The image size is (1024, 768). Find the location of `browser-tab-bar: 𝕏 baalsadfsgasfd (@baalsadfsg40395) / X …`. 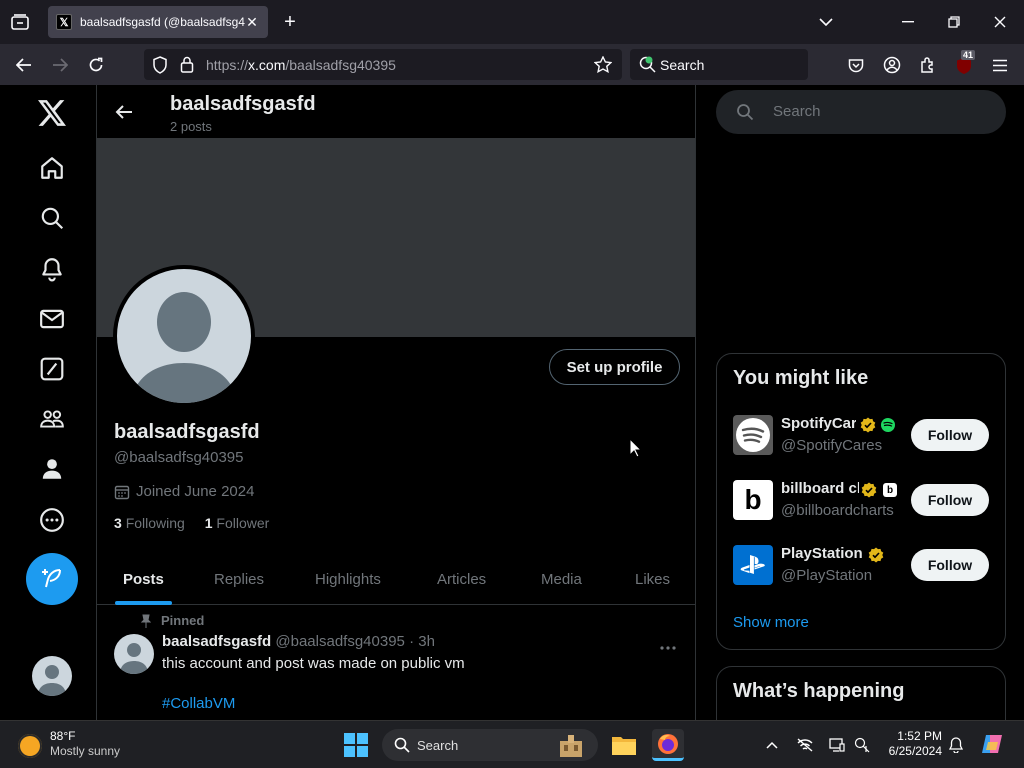

browser-tab-bar: 𝕏 baalsadfsgasfd (@baalsadfsg40395) / X … is located at coordinates (512, 22).